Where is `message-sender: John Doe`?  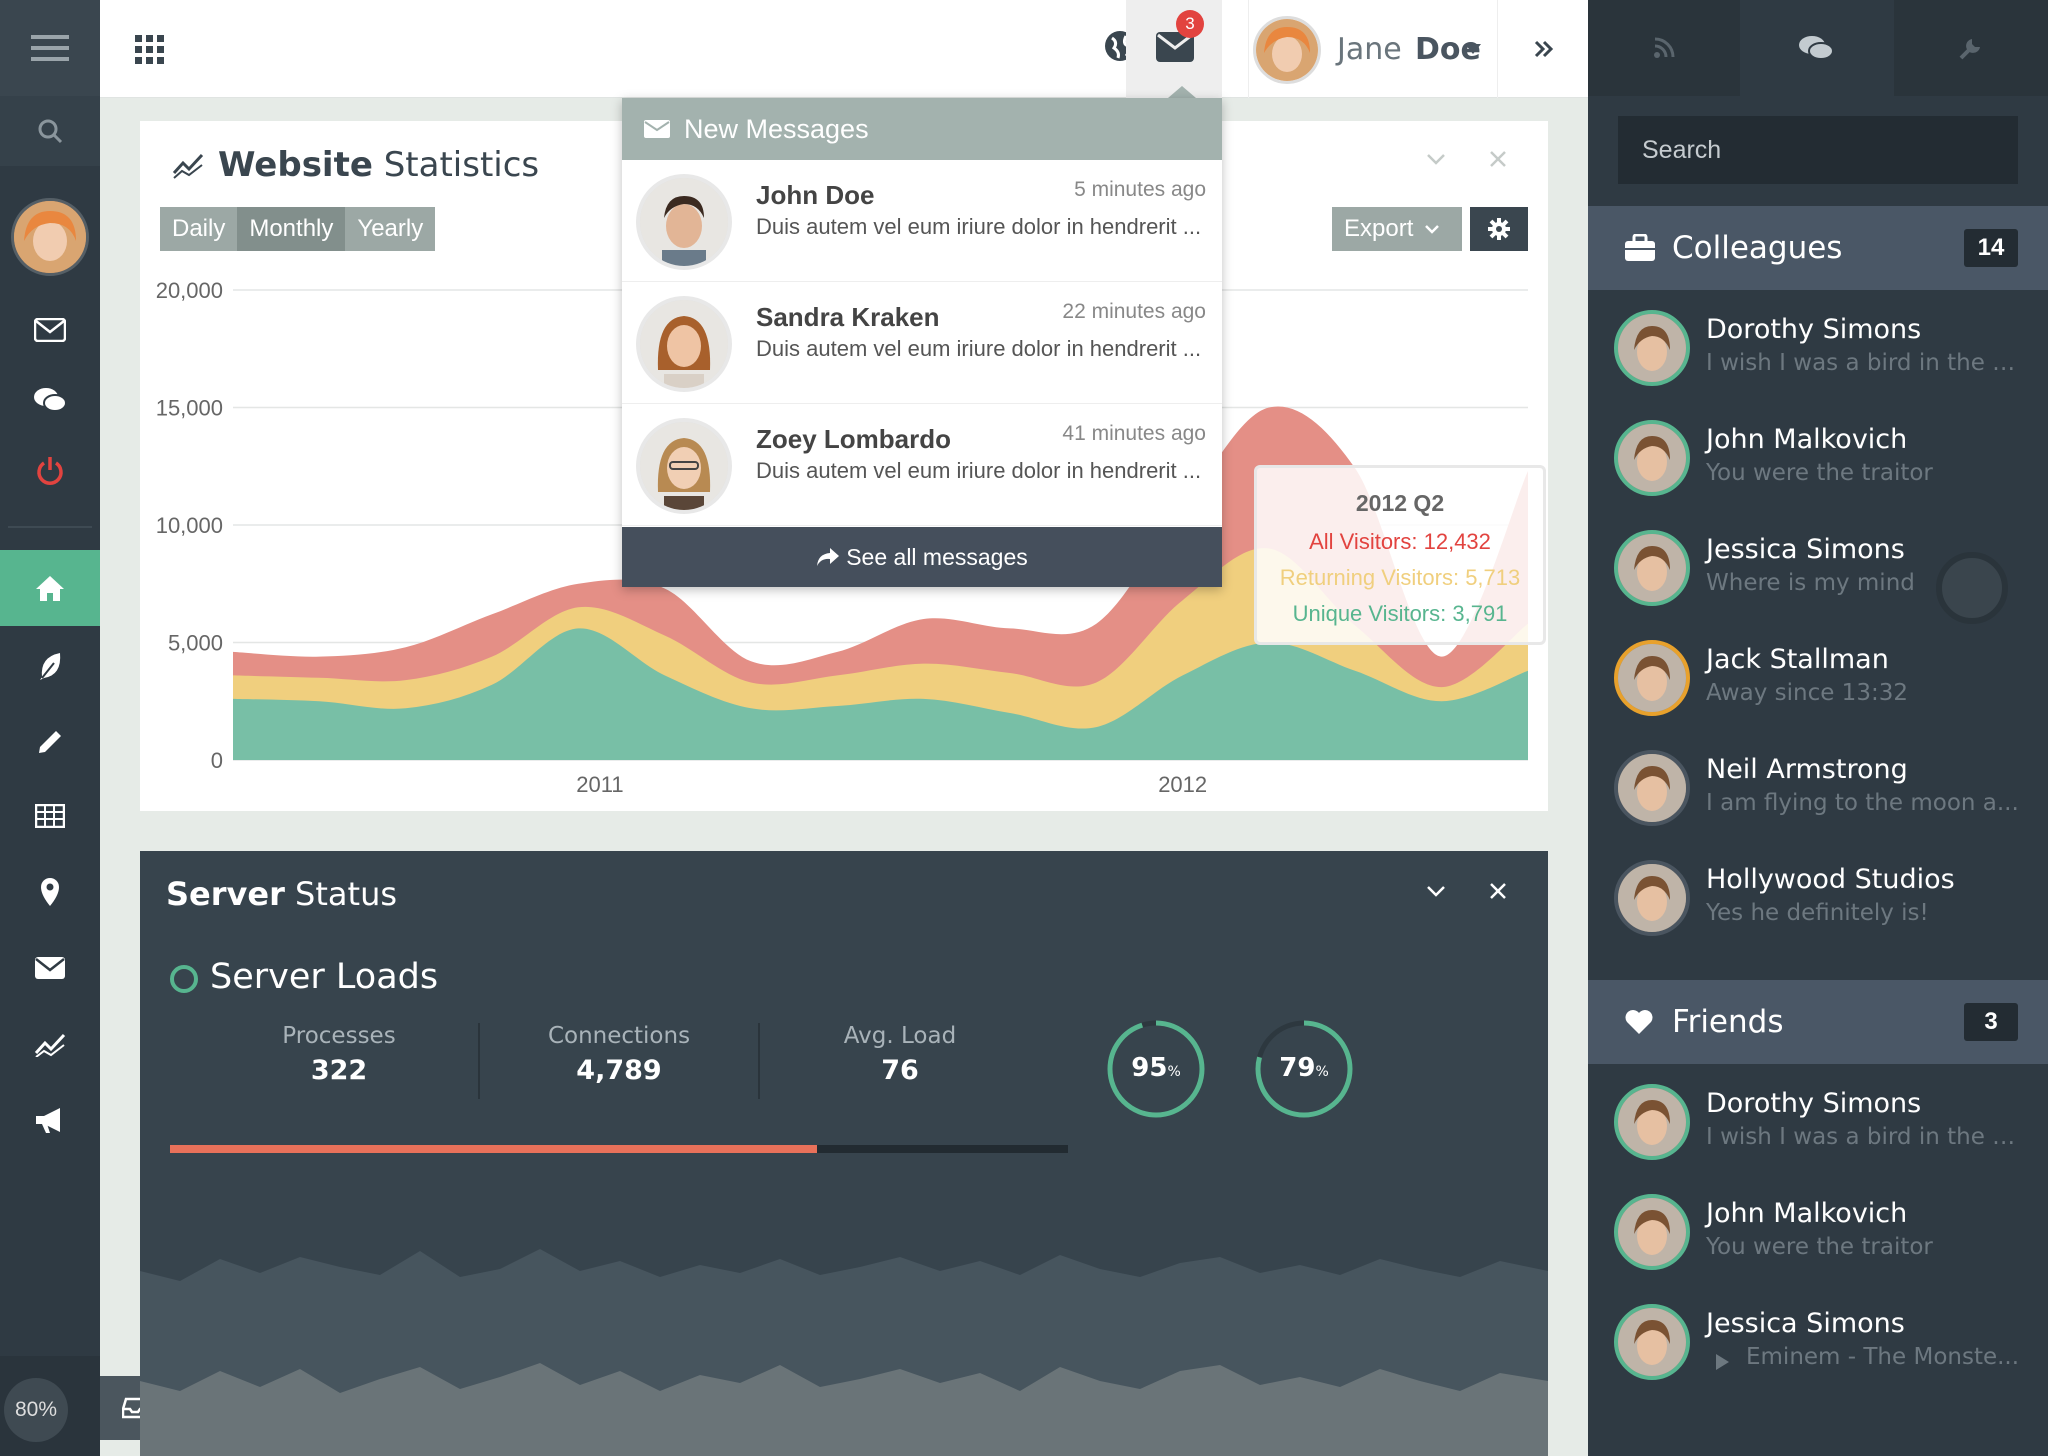 message-sender: John Doe is located at coordinates (815, 195).